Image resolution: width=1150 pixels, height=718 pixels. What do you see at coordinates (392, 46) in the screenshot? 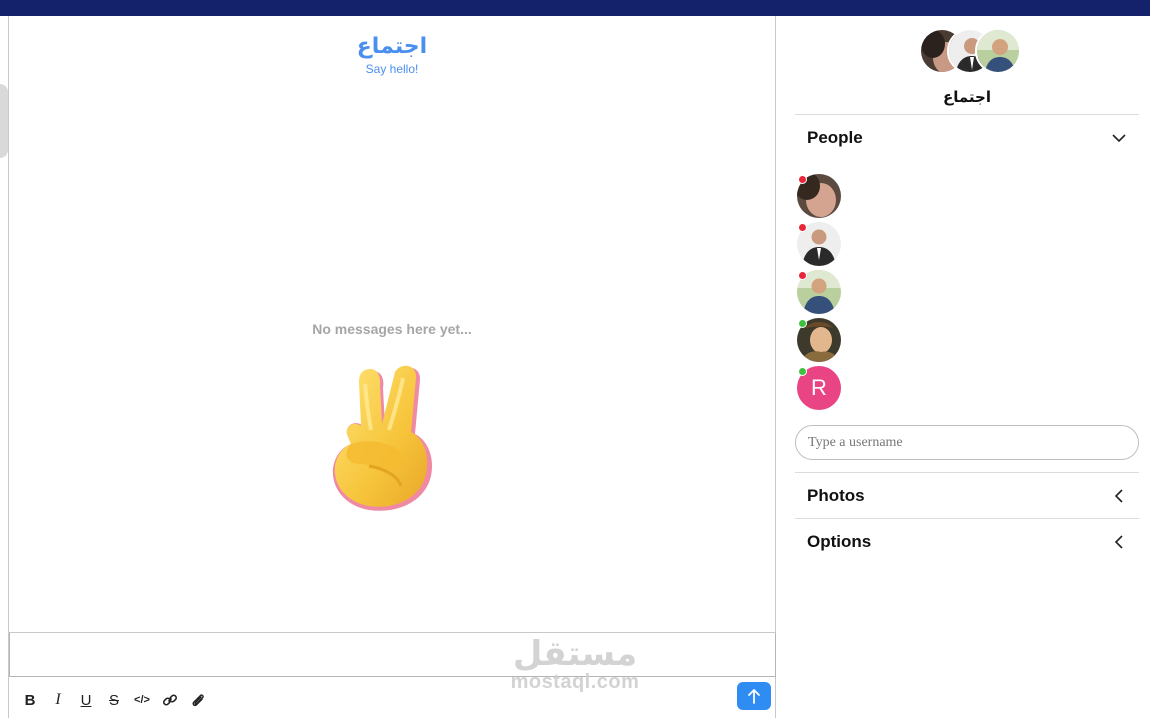
I see `chat-title: اجتماع` at bounding box center [392, 46].